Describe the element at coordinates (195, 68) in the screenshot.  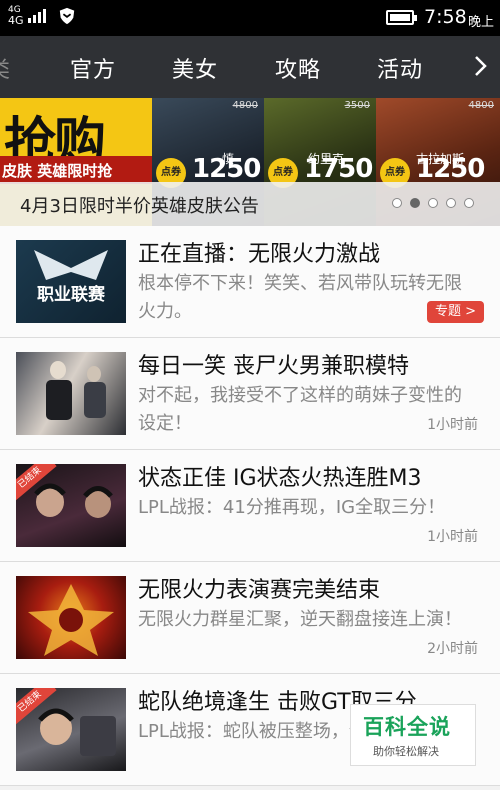
I see `tab-beauty: 美女` at that location.